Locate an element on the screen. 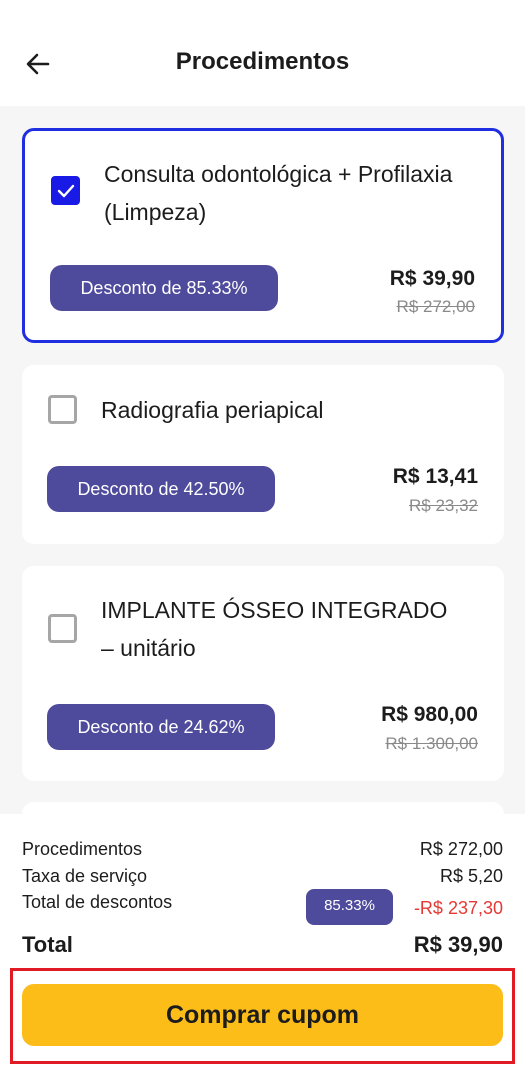 This screenshot has width=525, height=1080. procedures-value: R$ 272,00 is located at coordinates (461, 849).